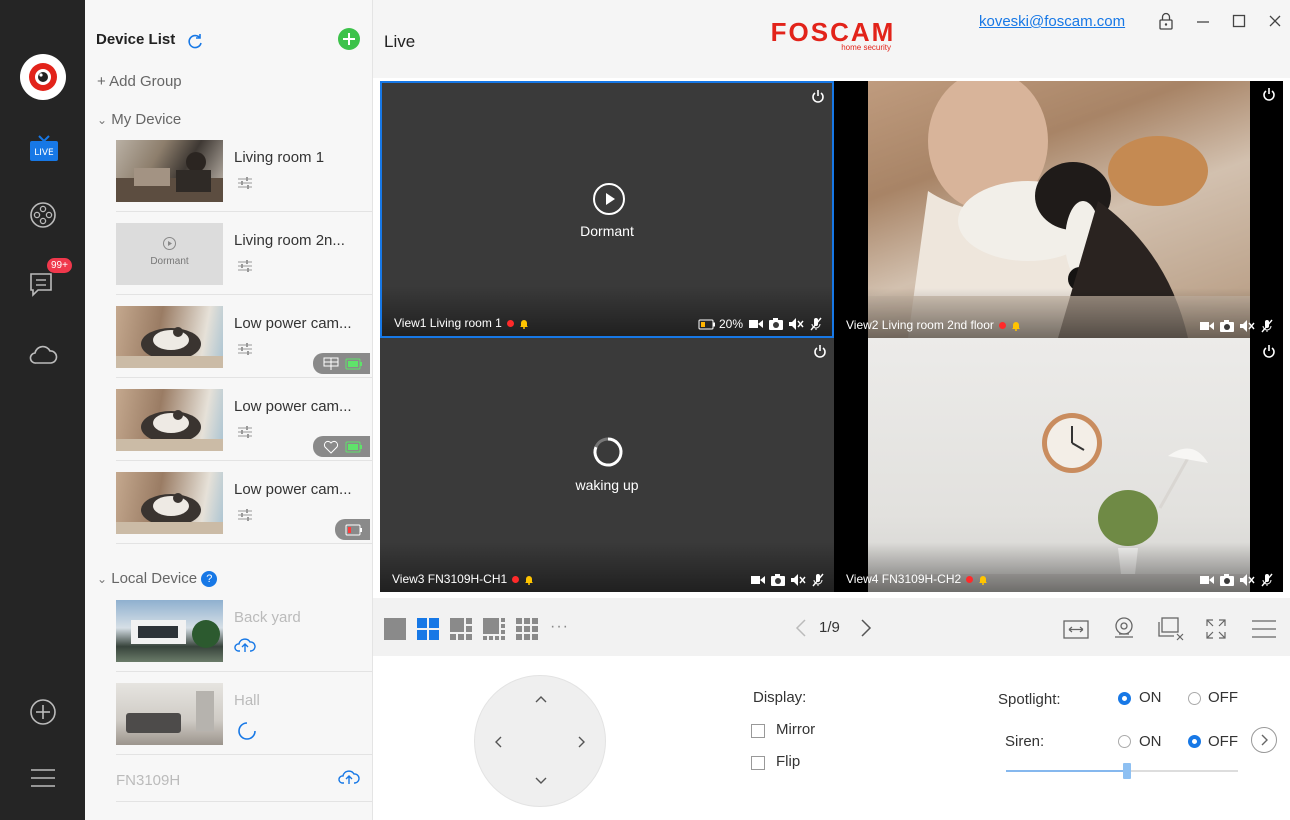  Describe the element at coordinates (331, 447) in the screenshot. I see `heart-shield-icon` at that location.